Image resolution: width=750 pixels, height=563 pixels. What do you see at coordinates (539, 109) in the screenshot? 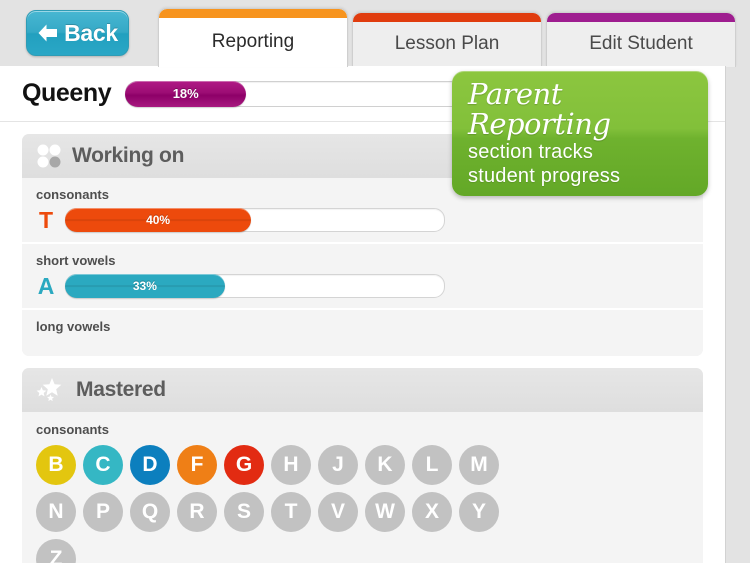
I see `callout-title: Parent Reporting` at bounding box center [539, 109].